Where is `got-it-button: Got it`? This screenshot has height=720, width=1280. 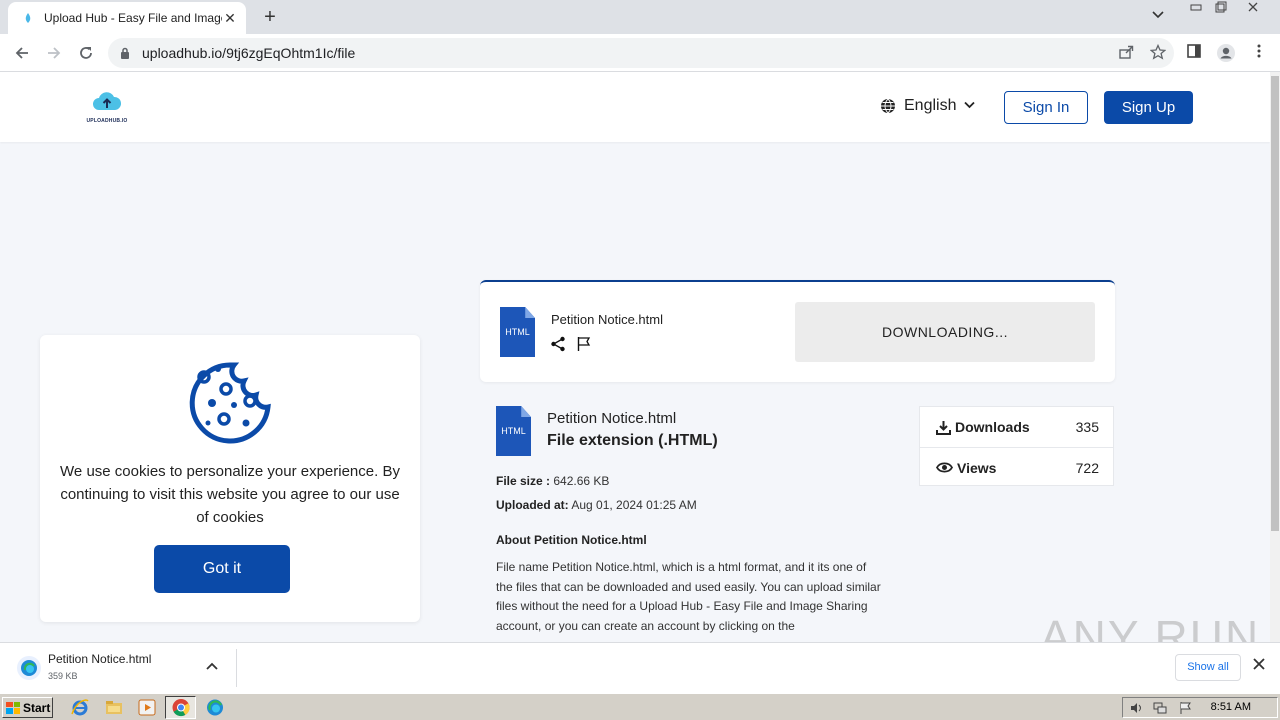
got-it-button: Got it is located at coordinates (222, 569).